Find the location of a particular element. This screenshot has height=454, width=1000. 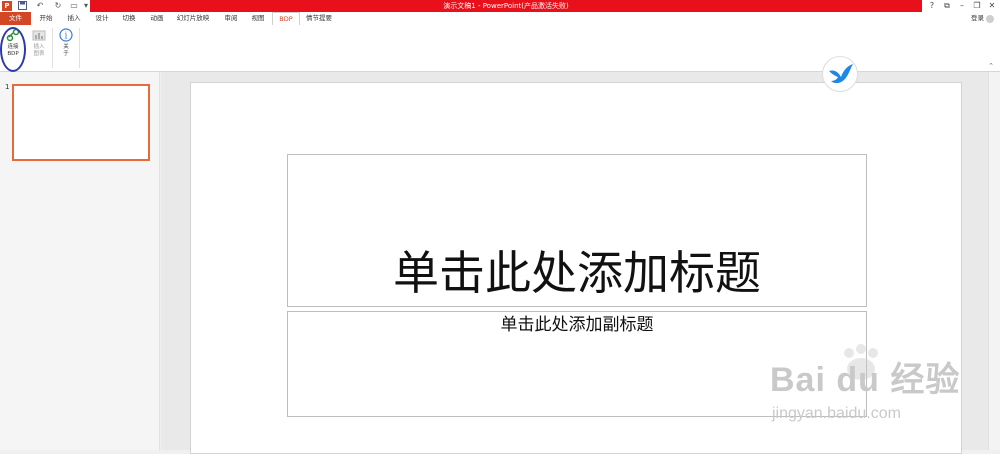

insert-chart-button: 插入 图表 is located at coordinates (39, 47).